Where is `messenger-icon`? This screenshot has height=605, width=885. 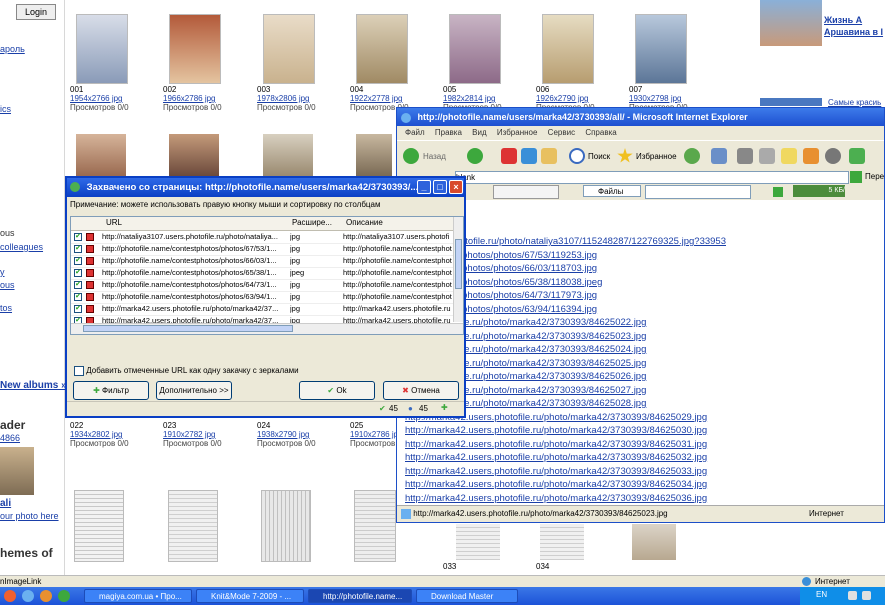 messenger-icon is located at coordinates (811, 156).